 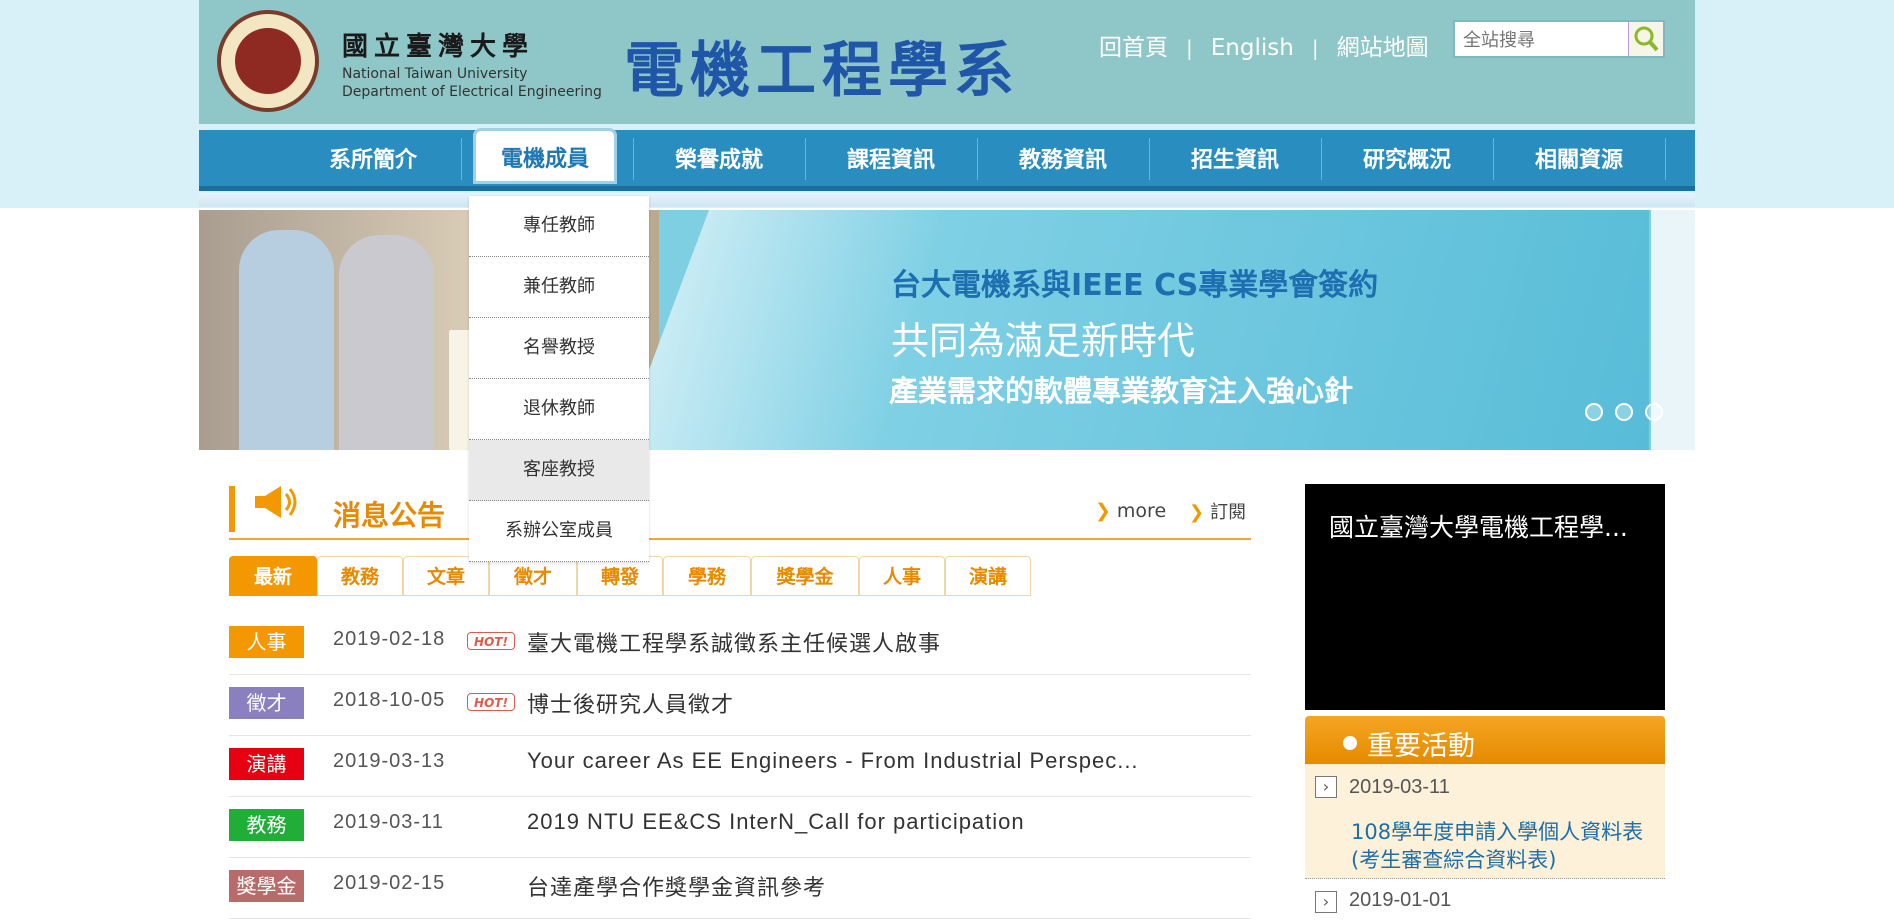 I want to click on seal-inner, so click(x=268, y=61).